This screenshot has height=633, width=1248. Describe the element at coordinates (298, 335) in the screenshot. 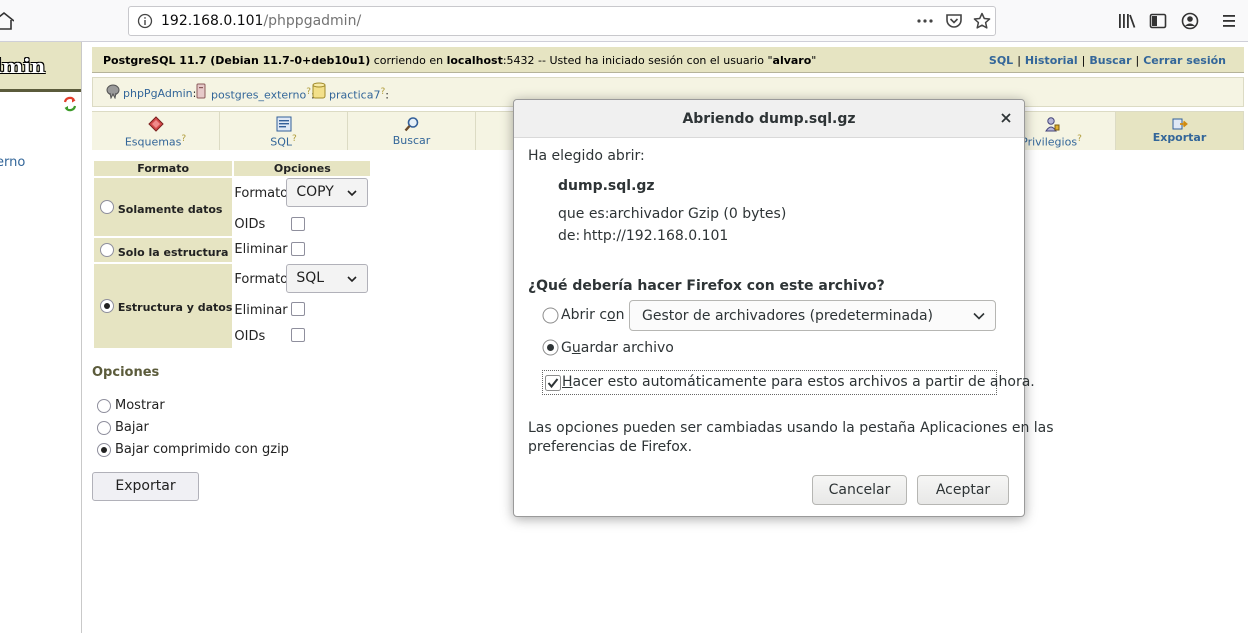

I see `both-oids-checkbox` at that location.